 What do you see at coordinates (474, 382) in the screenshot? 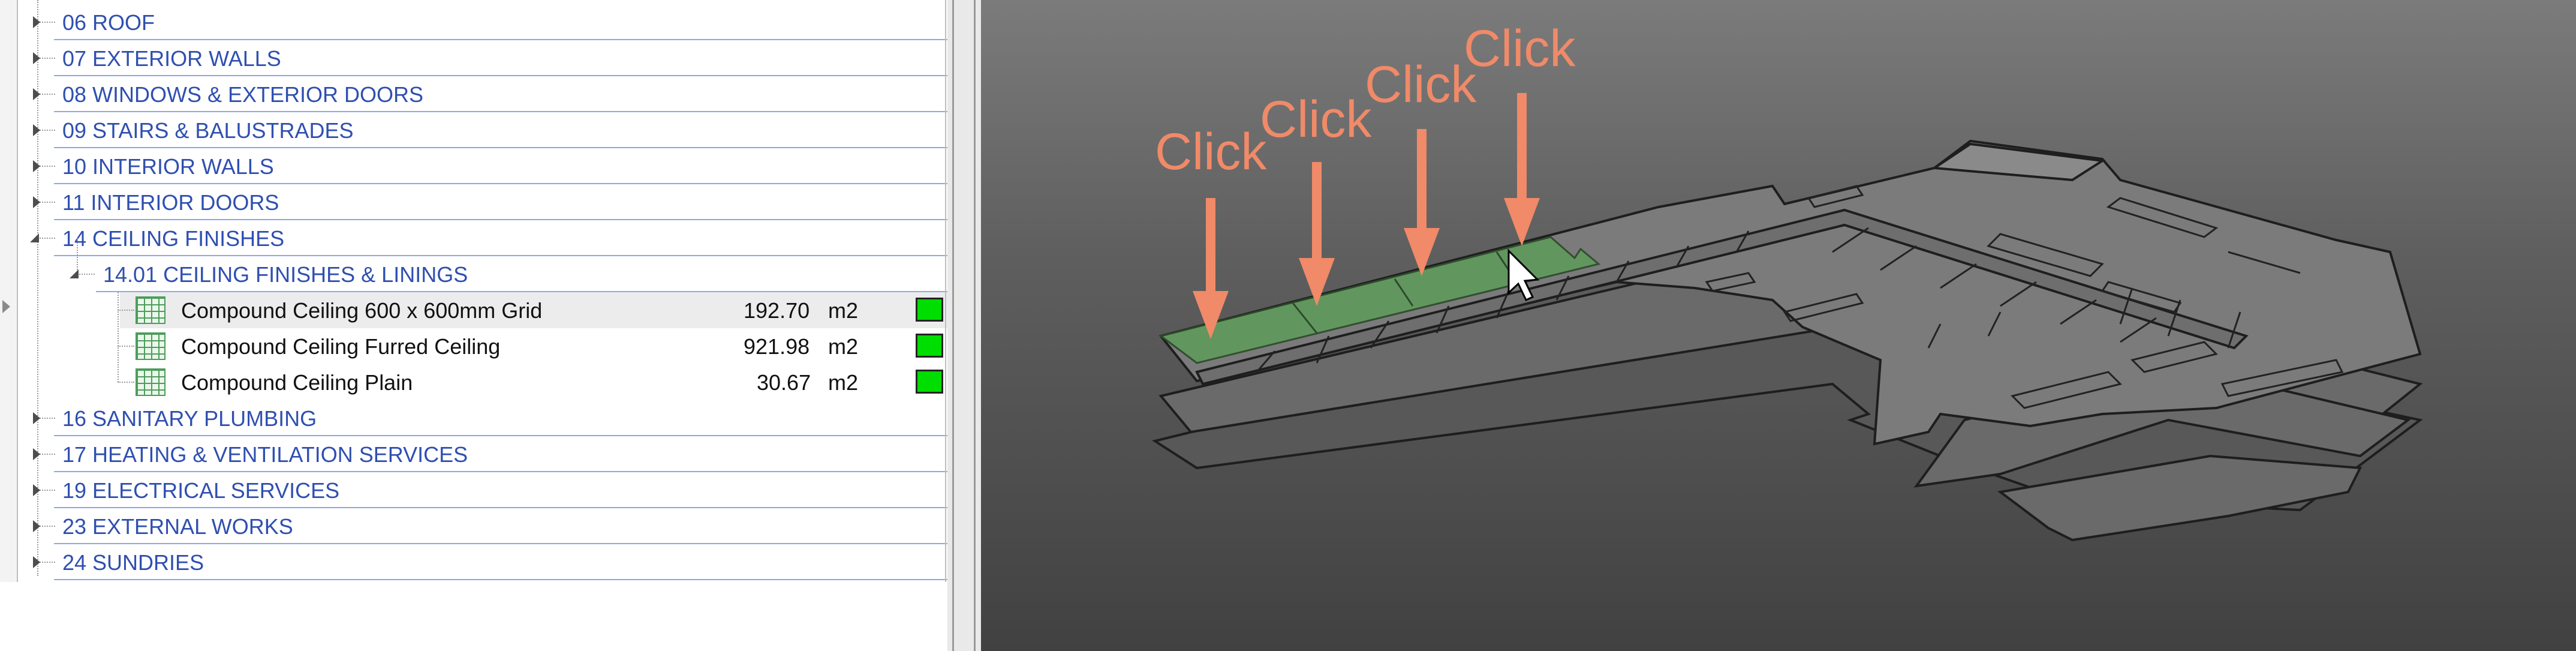
I see `tree-row-item: Compound Ceiling Plain 30.67 m2` at bounding box center [474, 382].